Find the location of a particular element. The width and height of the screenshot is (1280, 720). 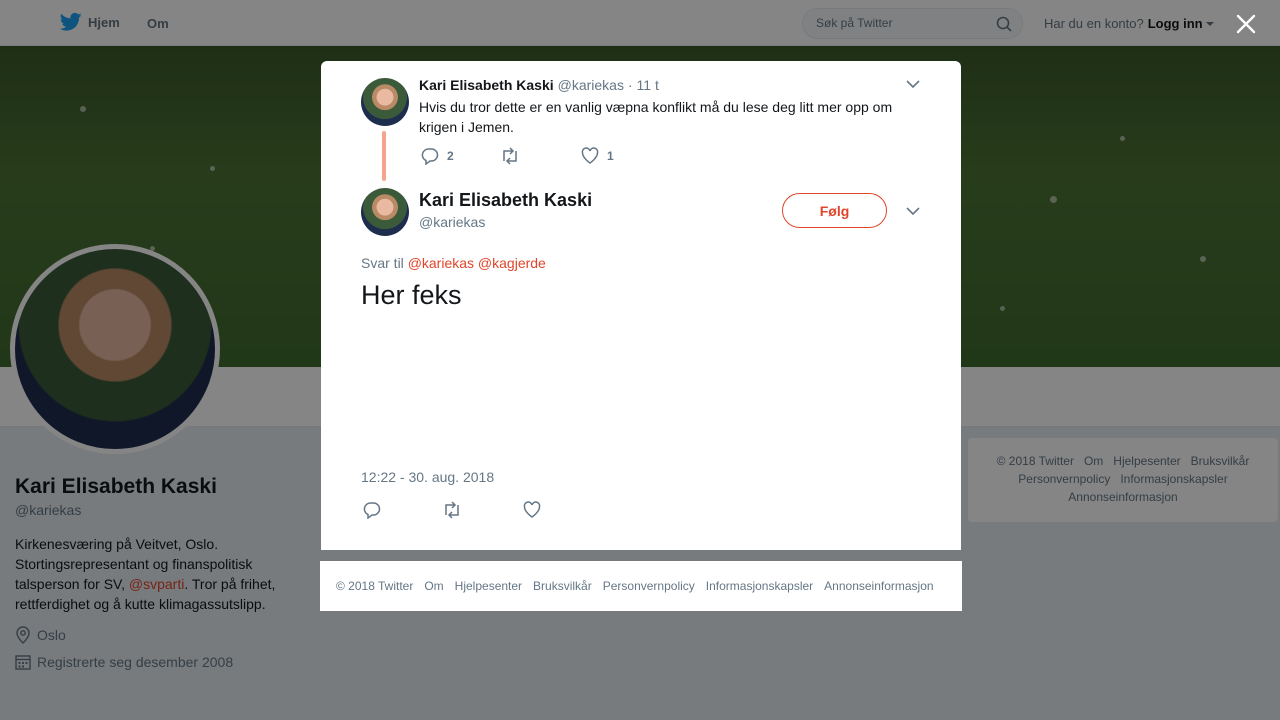

ancestor-tweet-avatar is located at coordinates (385, 102).